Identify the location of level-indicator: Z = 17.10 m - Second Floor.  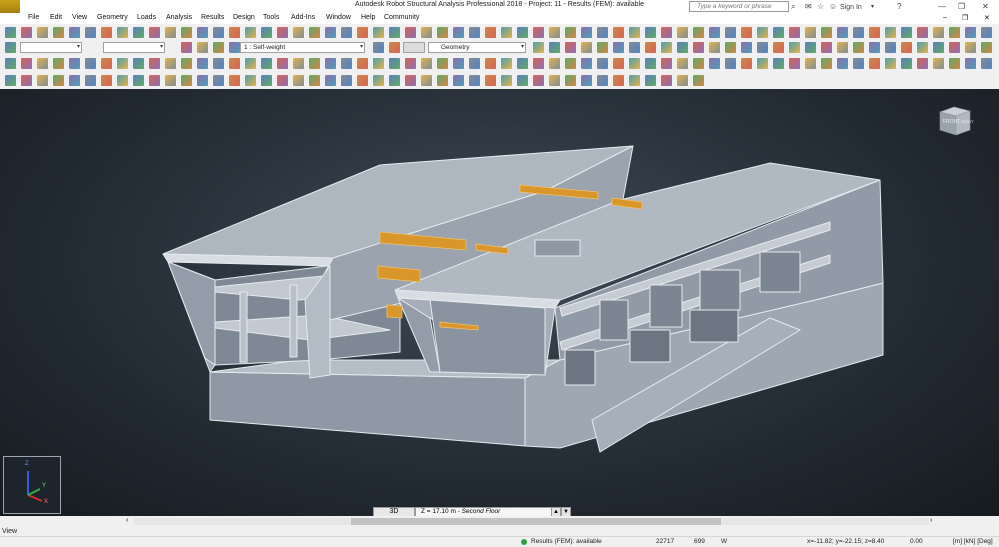
(489, 511).